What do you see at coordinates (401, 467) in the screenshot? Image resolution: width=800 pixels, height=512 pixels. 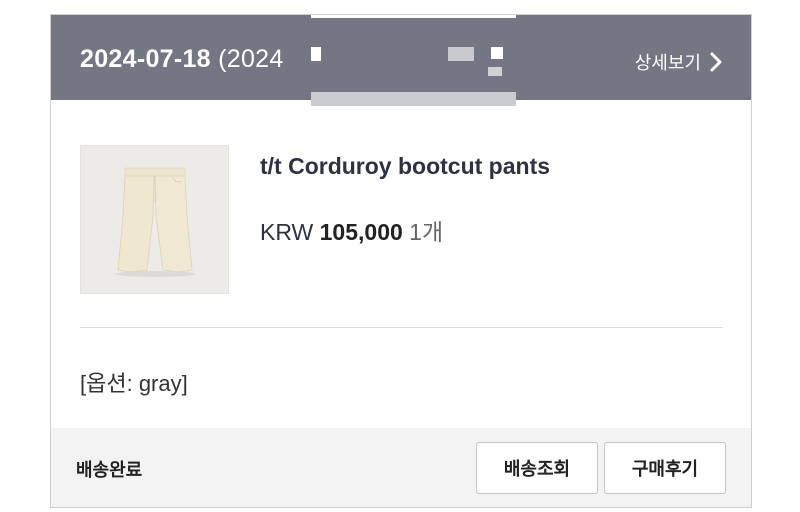 I see `order-footer: 배송완료 배송조회 구매후기` at bounding box center [401, 467].